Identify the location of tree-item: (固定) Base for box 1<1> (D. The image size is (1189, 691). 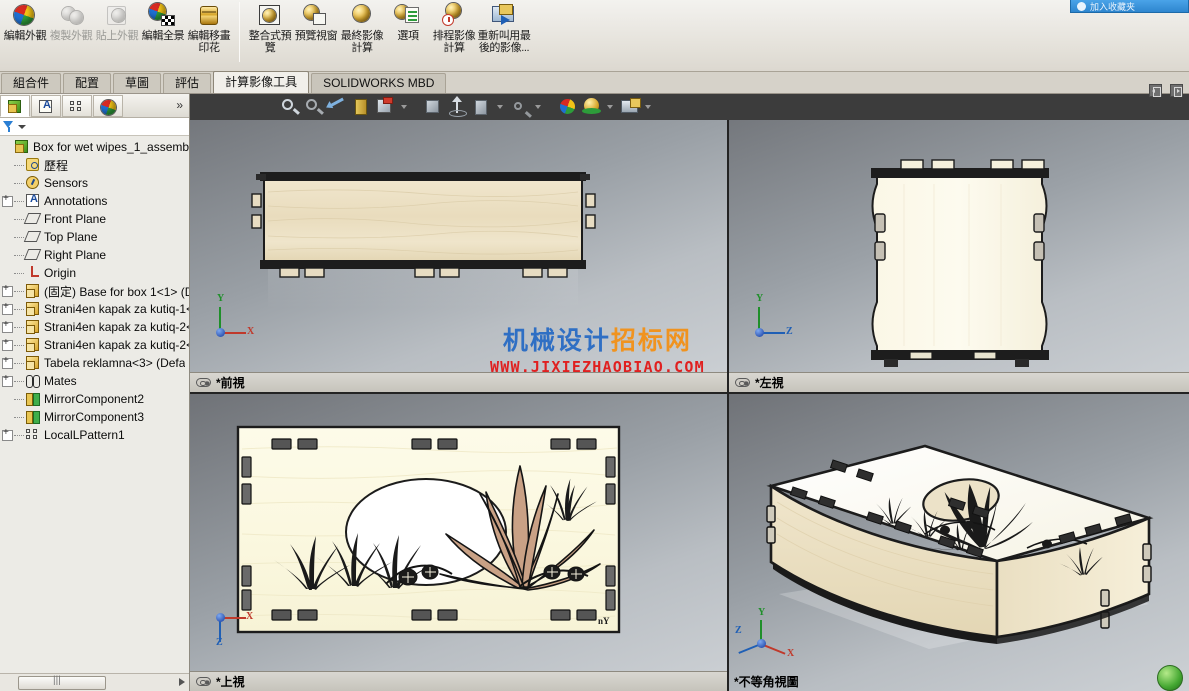
(94, 291).